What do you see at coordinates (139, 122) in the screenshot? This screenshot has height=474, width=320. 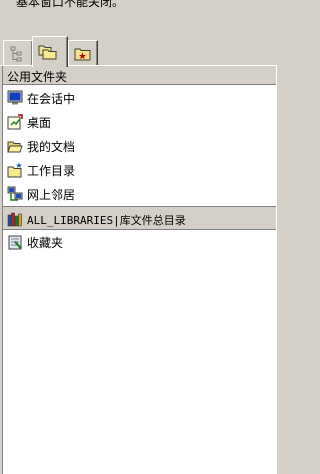 I see `list-item-desktop: 桌面` at bounding box center [139, 122].